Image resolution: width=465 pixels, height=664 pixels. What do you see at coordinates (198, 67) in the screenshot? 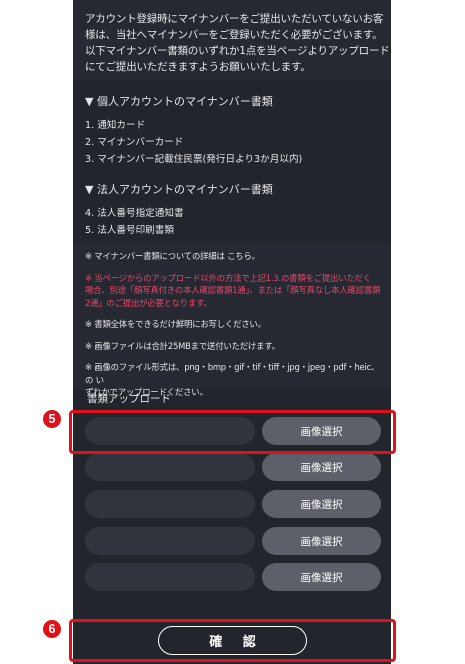
I see `intro-line: にてご提出いただきますようお願いいたします。` at bounding box center [198, 67].